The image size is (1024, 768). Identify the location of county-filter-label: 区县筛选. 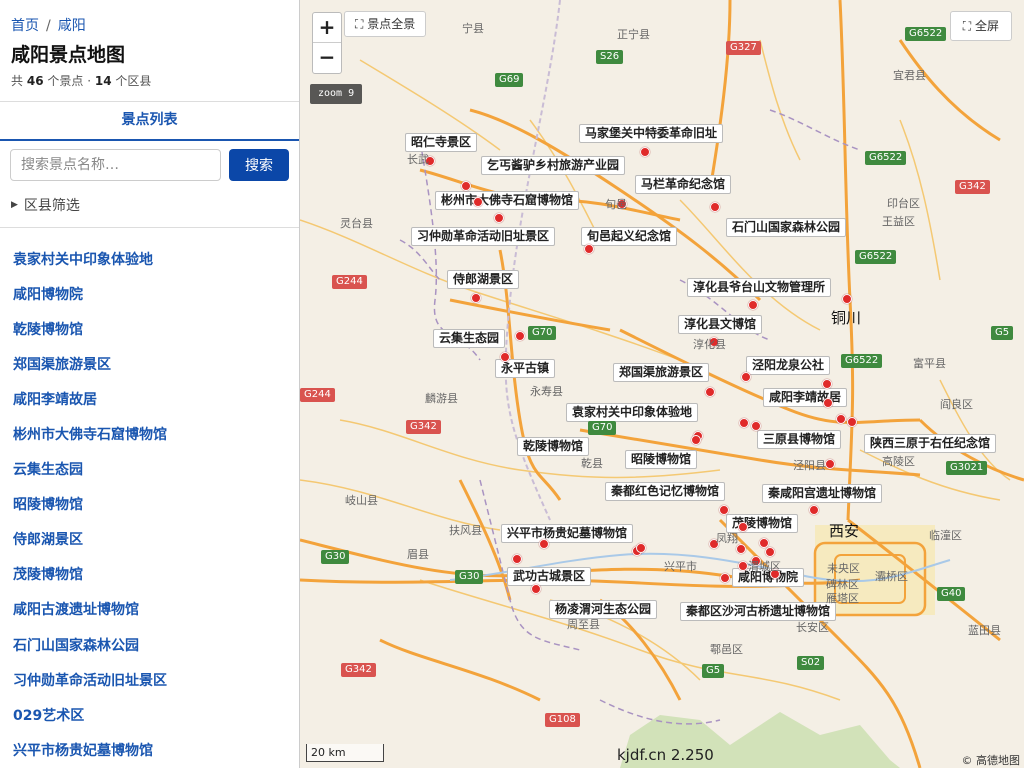
(51, 206).